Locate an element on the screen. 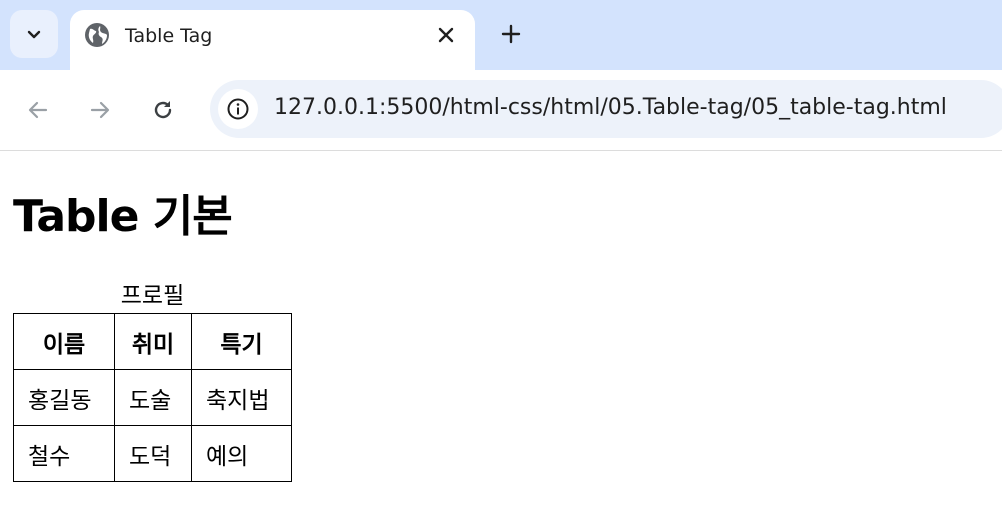  tab-strip: Table Tag is located at coordinates (501, 35).